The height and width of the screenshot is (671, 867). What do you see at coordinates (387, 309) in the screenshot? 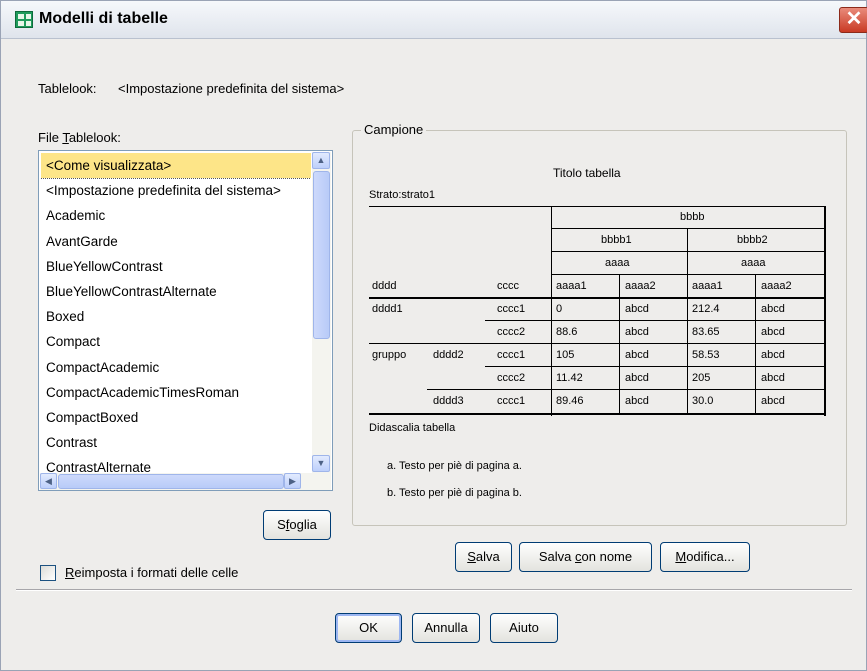
I see `row-group-label: dddd1` at bounding box center [387, 309].